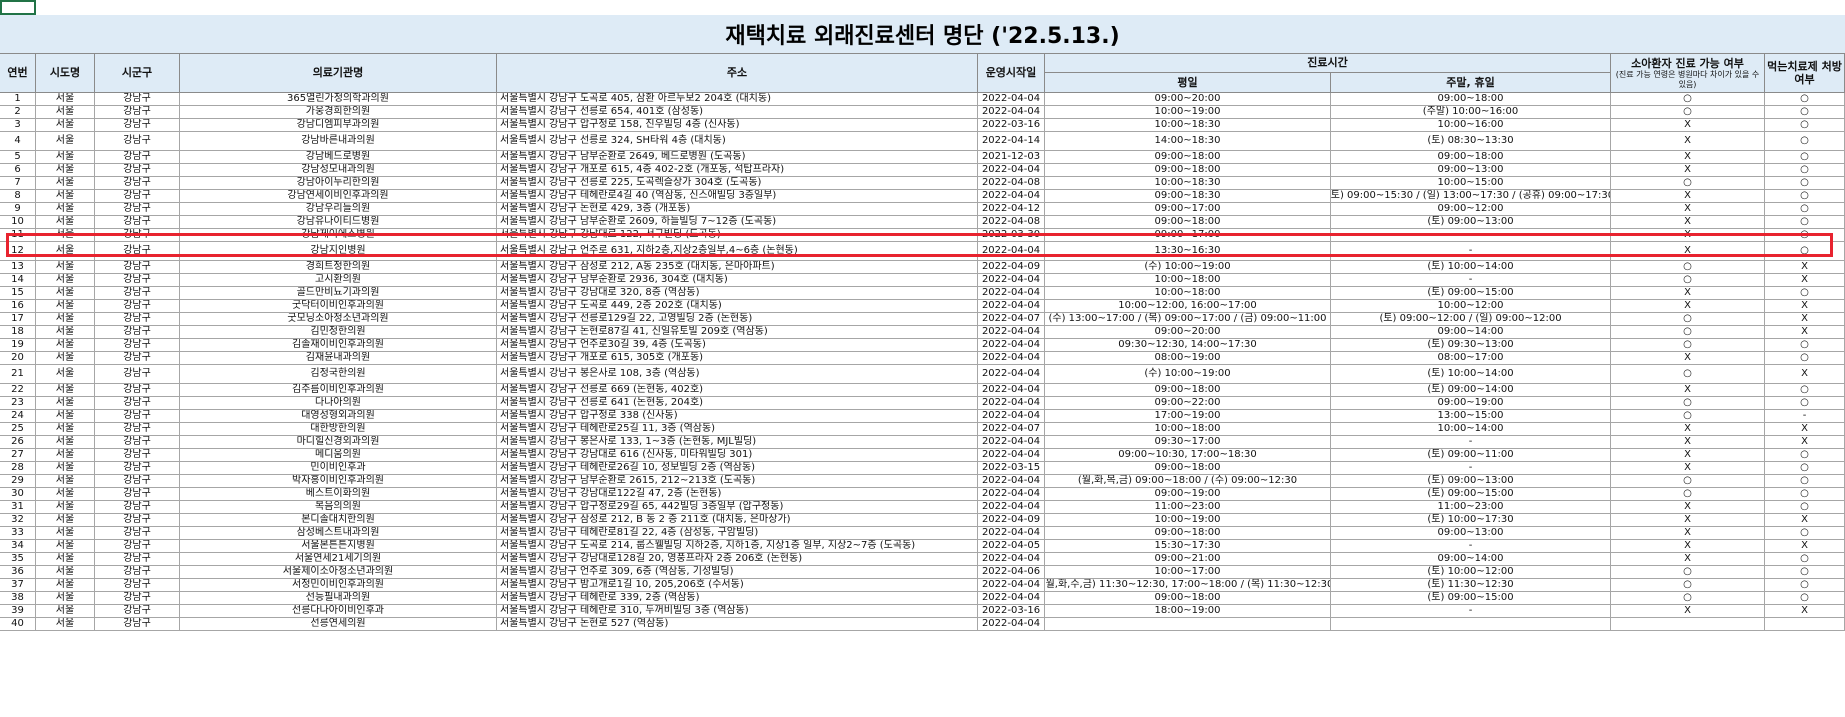  What do you see at coordinates (737, 332) in the screenshot?
I see `cell-addr: 서울특별시 강남구 논현로87길 41, 신일유토빌 209호 (역삼동)` at bounding box center [737, 332].